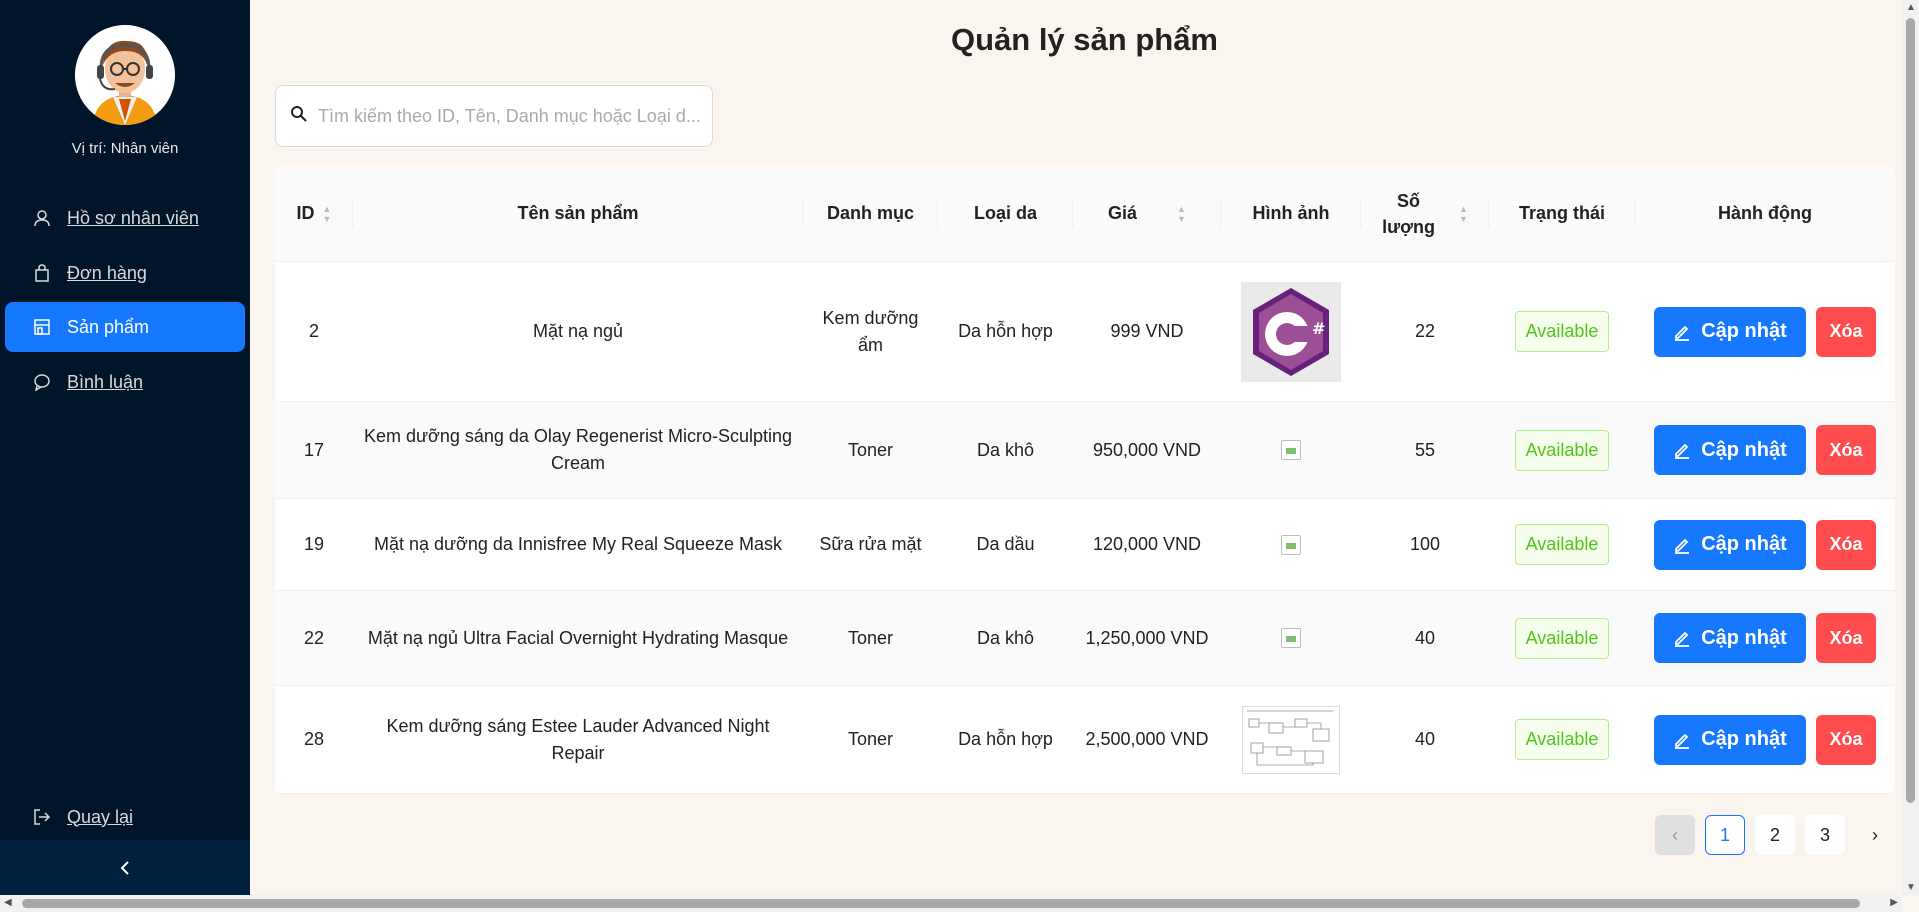  I want to click on cell-category: Sữa rửa mặt, so click(870, 544).